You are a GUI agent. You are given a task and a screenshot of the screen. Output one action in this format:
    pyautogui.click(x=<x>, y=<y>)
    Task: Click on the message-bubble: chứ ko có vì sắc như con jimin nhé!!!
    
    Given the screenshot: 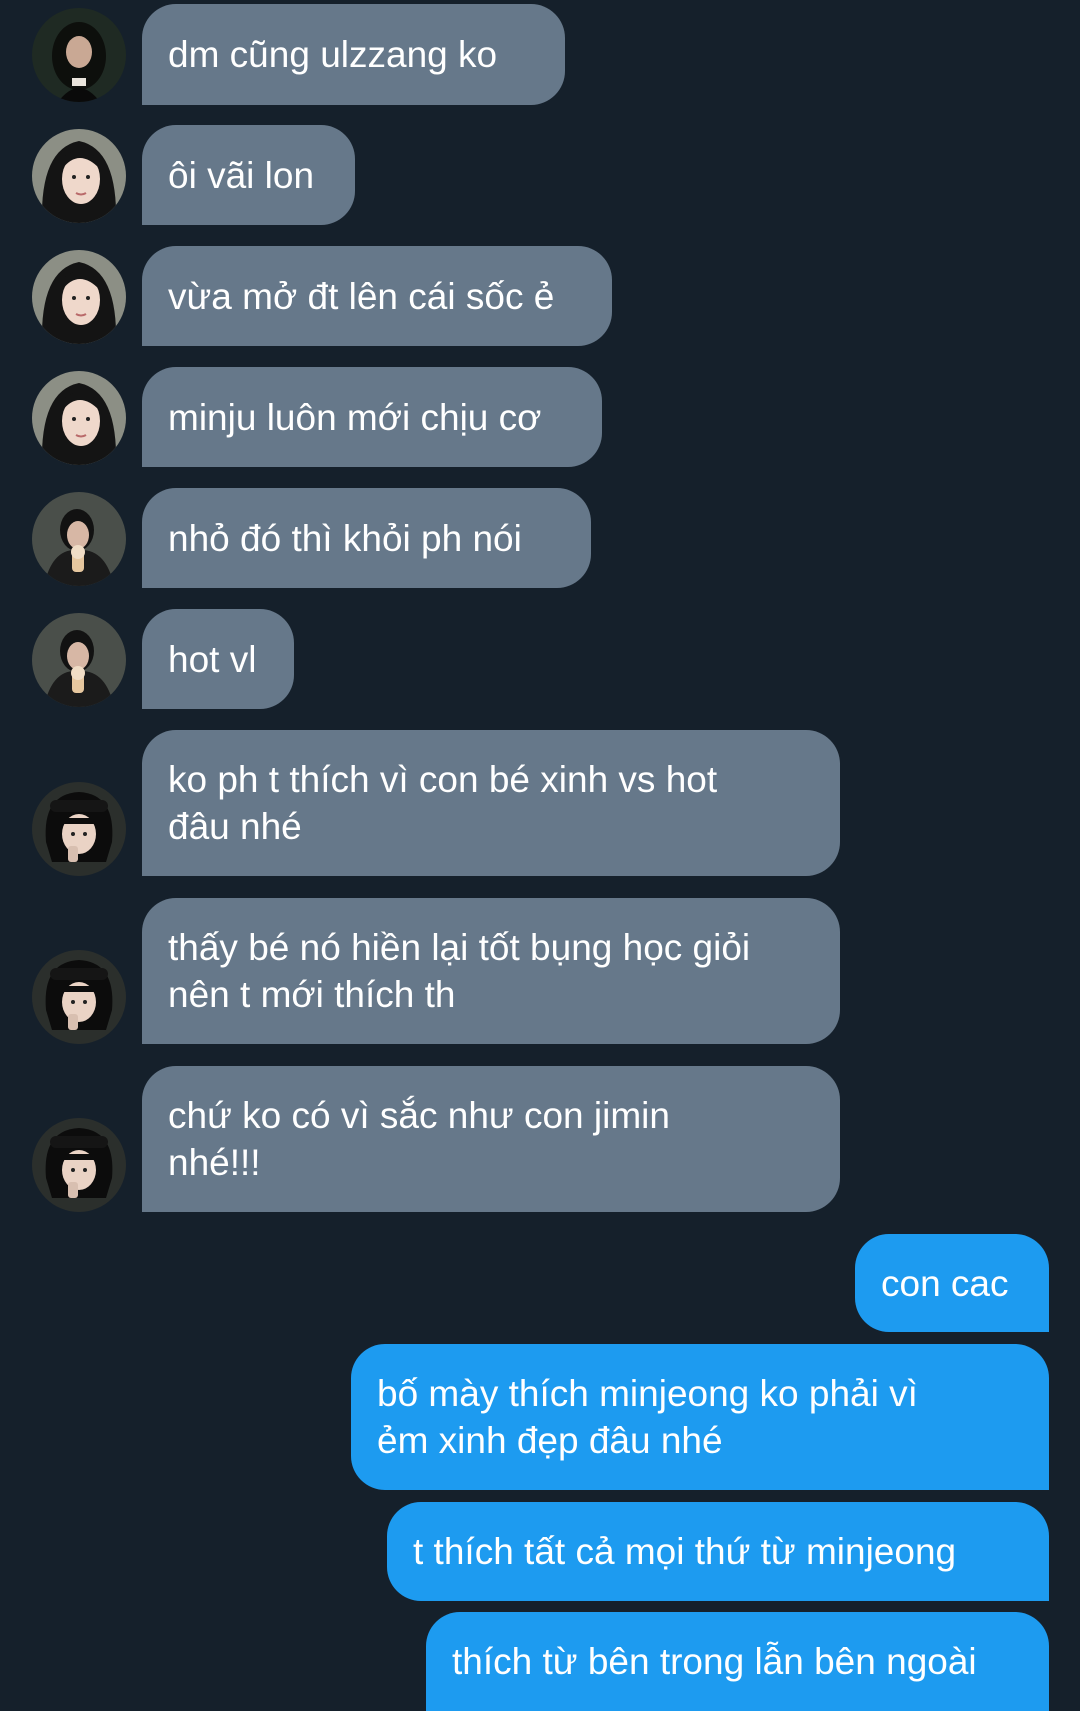 What is the action you would take?
    pyautogui.click(x=491, y=1139)
    